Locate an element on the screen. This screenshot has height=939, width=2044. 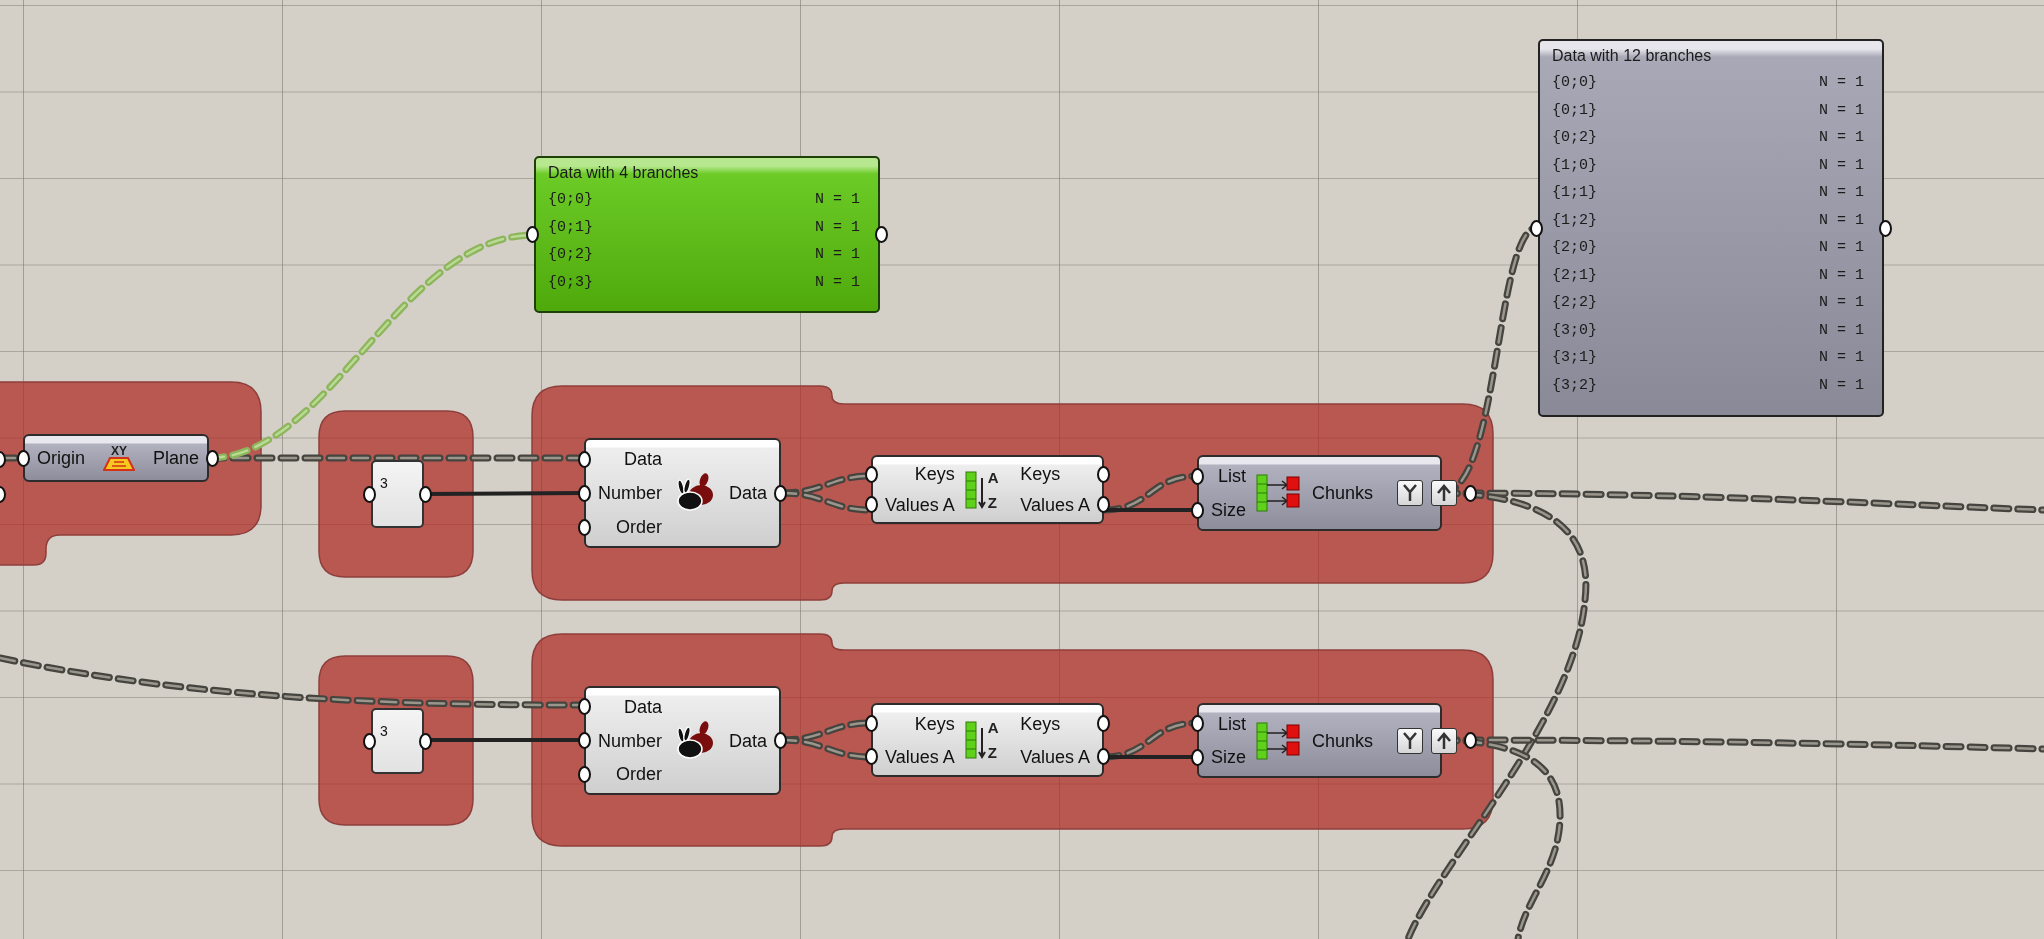
branch-path: {3;2} is located at coordinates (1574, 385).